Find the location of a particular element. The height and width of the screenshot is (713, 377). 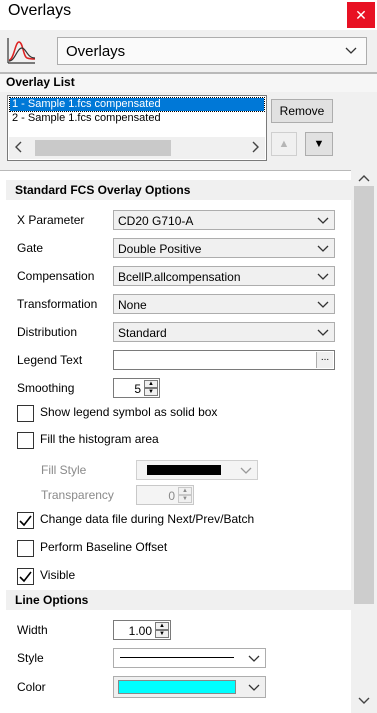

transformation-label: Transformation is located at coordinates (57, 304).